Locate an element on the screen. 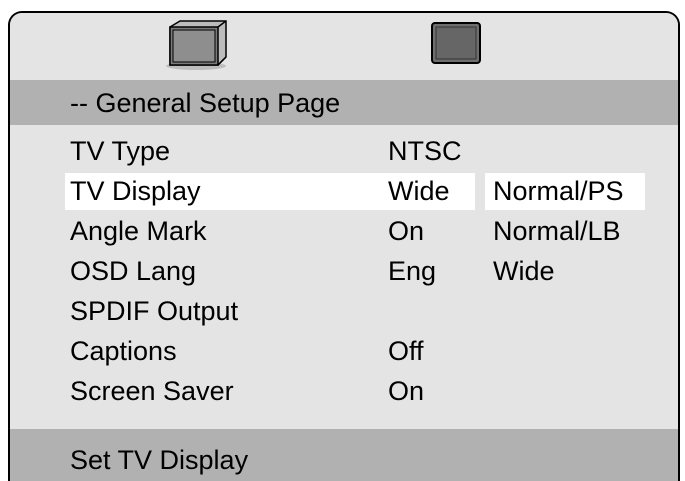  tv-icon is located at coordinates (195, 45).